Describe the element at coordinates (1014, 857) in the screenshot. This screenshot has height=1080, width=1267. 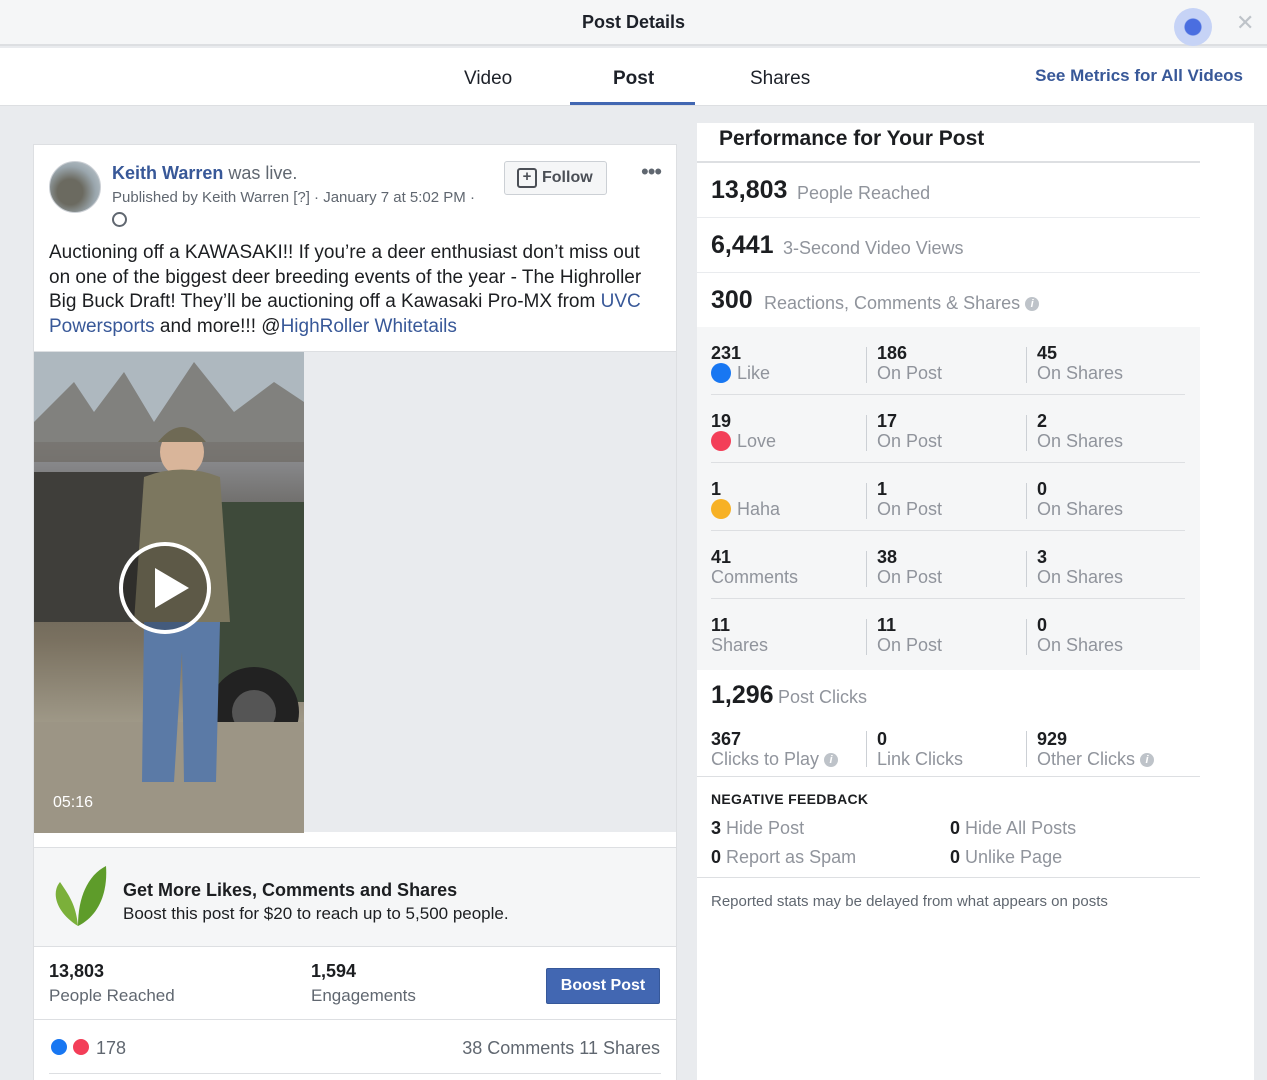
I see `neg-label: Unlike Page` at that location.